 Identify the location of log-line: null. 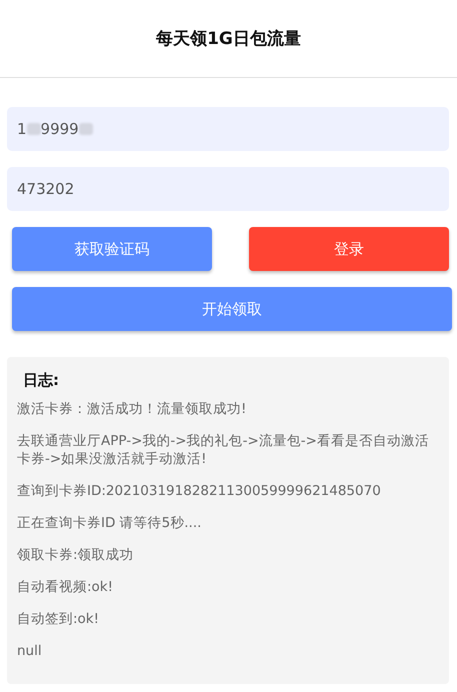
(30, 651).